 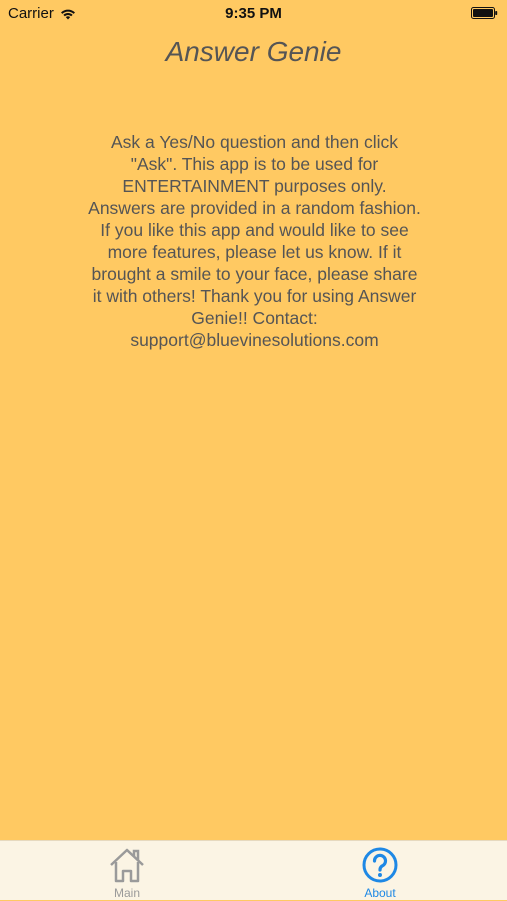 What do you see at coordinates (127, 865) in the screenshot?
I see `home-icon` at bounding box center [127, 865].